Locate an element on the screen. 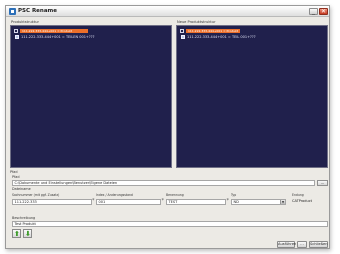 This screenshot has height=254, width=340. execute-button: Ausführen is located at coordinates (286, 244).